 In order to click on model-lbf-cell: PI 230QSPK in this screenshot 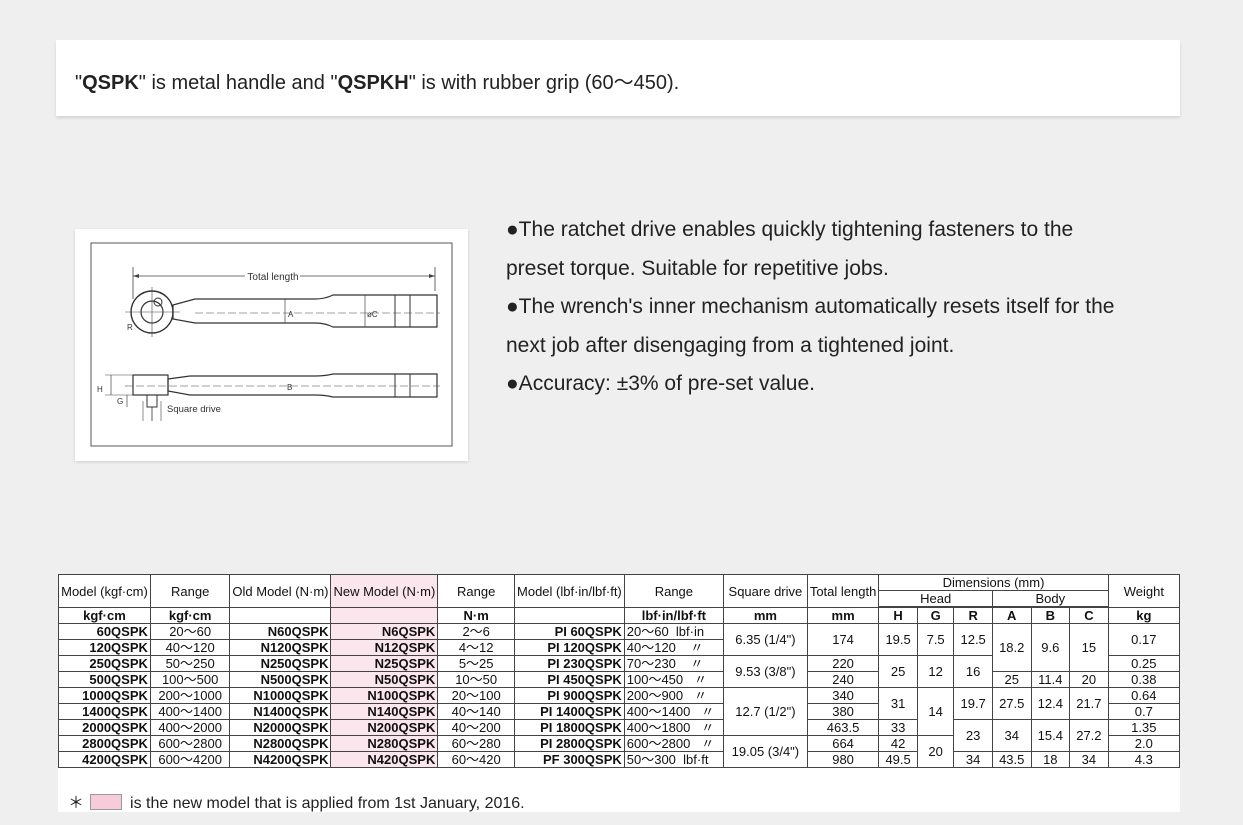, I will do `click(569, 663)`.